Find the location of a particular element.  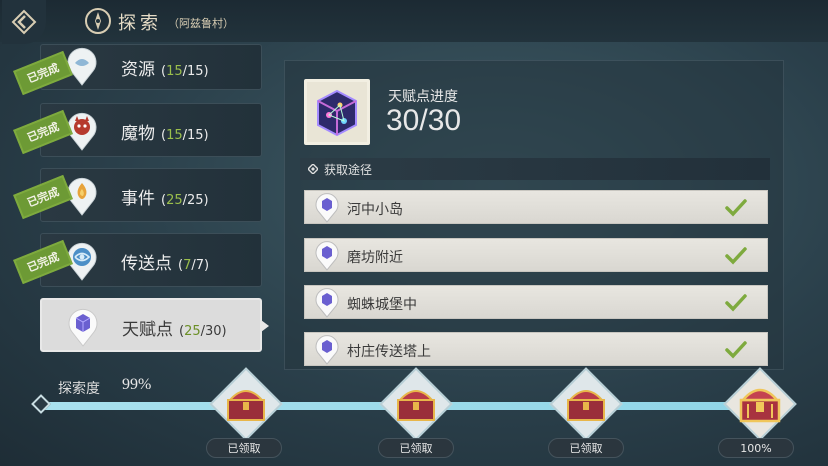

talent-cube-image is located at coordinates (337, 112).